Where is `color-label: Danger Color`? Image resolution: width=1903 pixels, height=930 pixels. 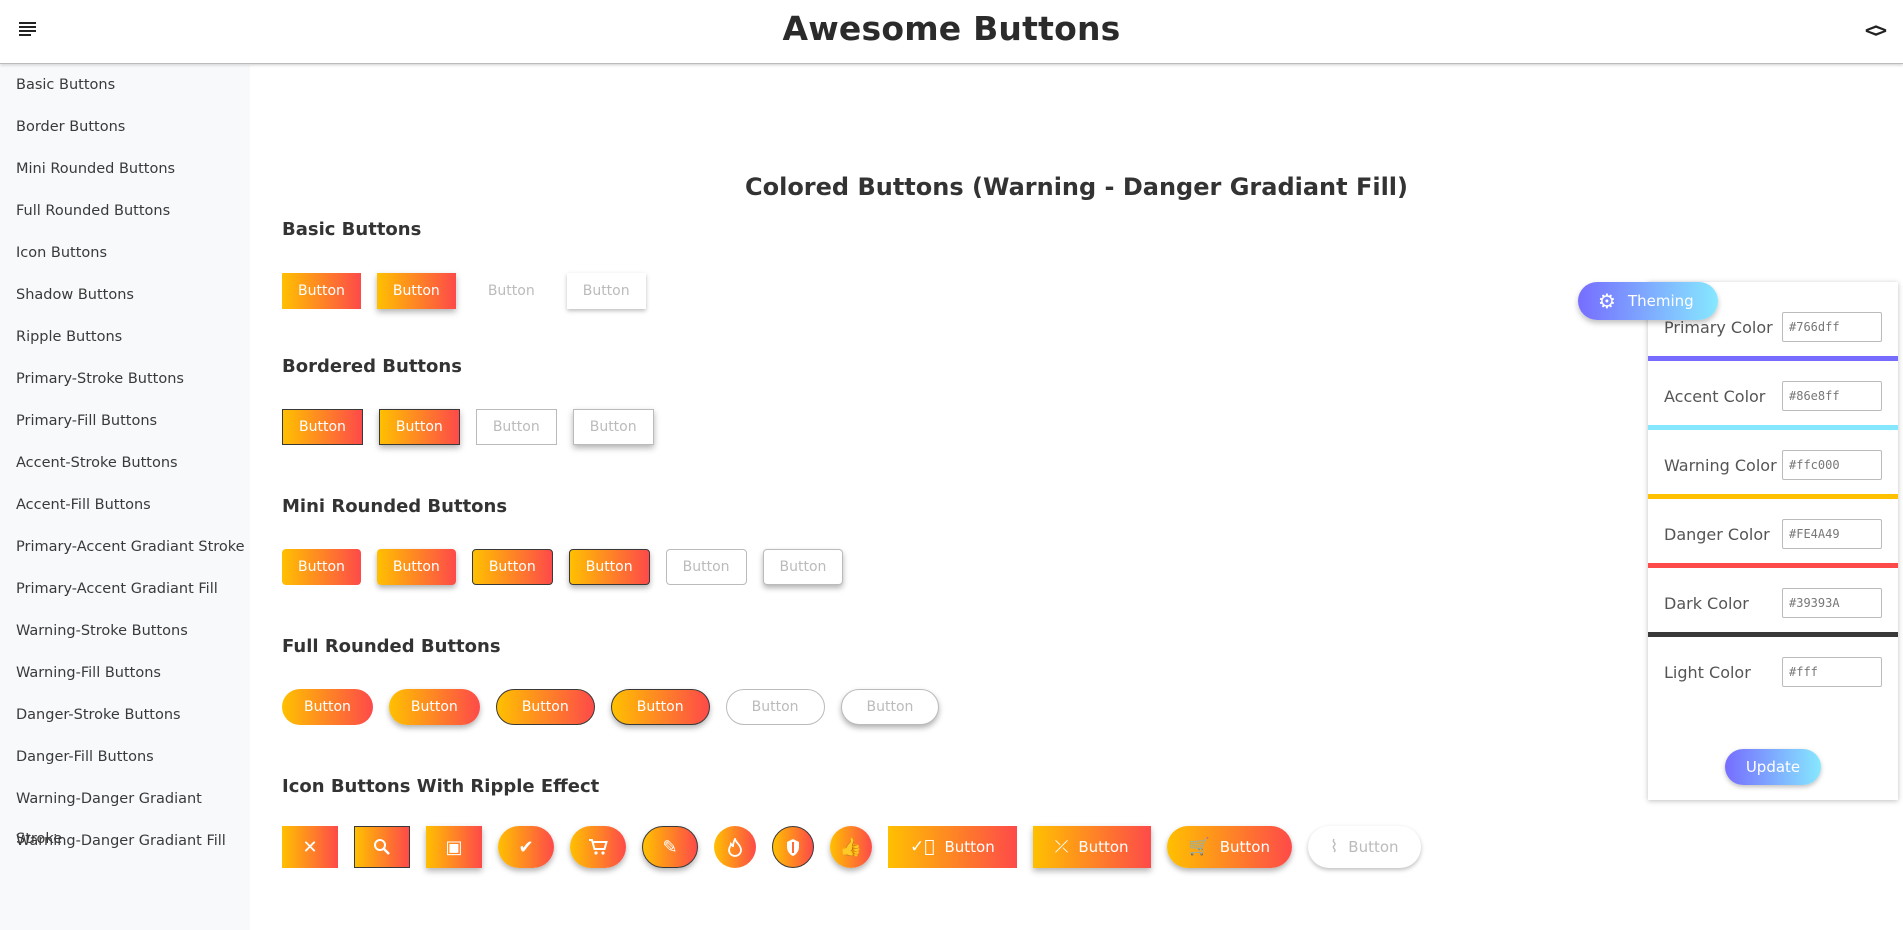 color-label: Danger Color is located at coordinates (1717, 534).